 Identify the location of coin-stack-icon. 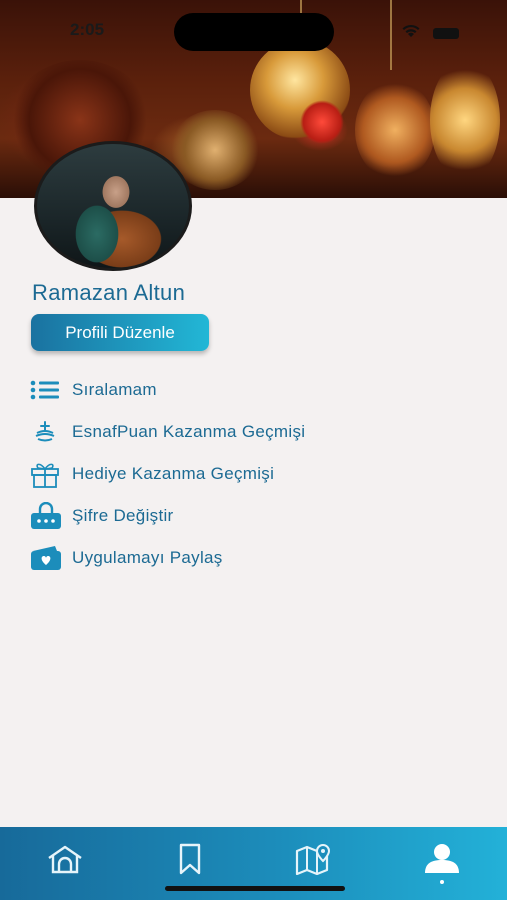
(46, 432).